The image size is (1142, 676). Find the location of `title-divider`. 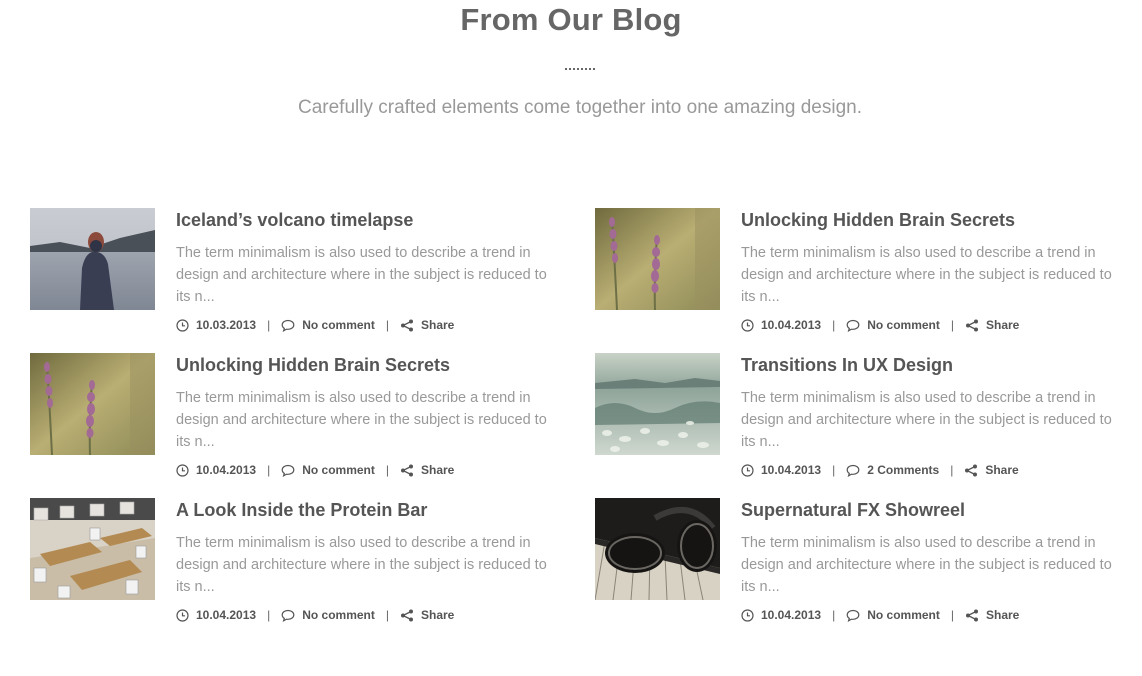

title-divider is located at coordinates (580, 69).